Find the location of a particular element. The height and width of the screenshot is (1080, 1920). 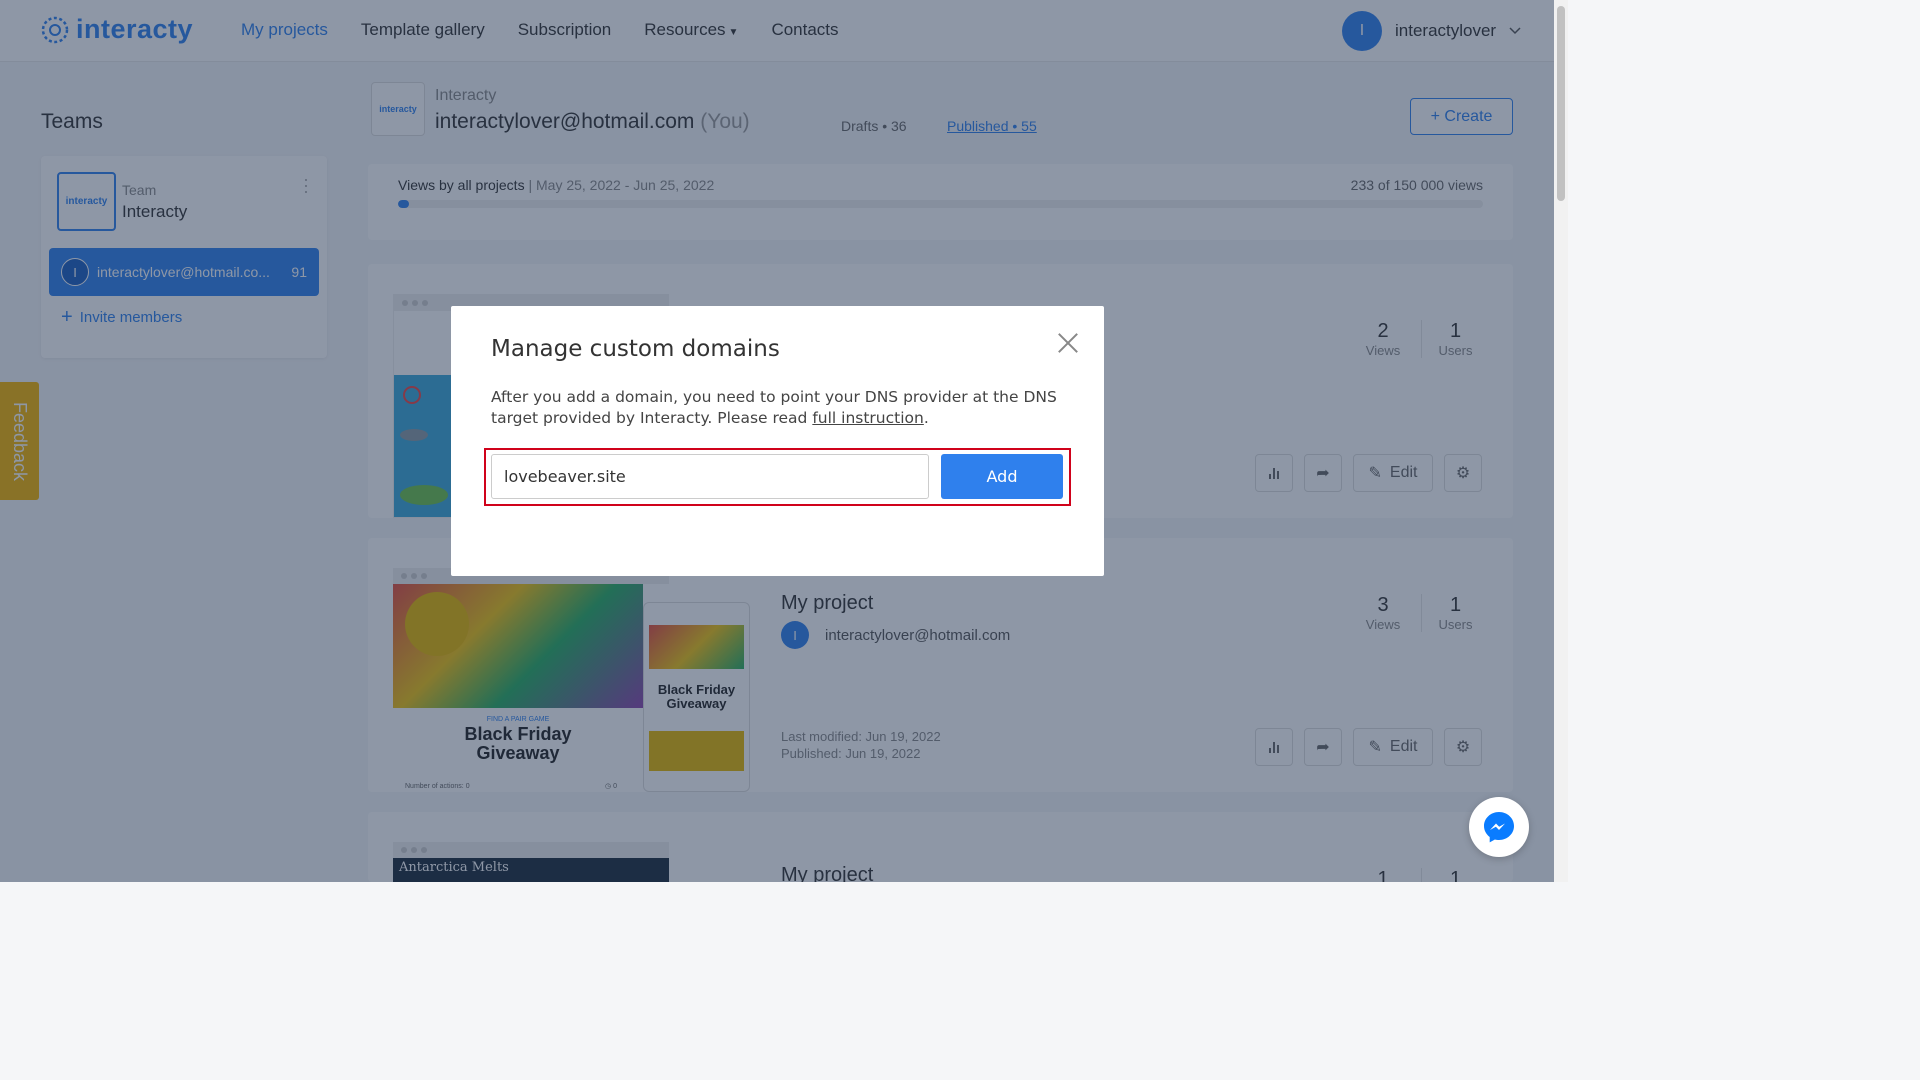

full-instruction-link: full instruction is located at coordinates (868, 418).